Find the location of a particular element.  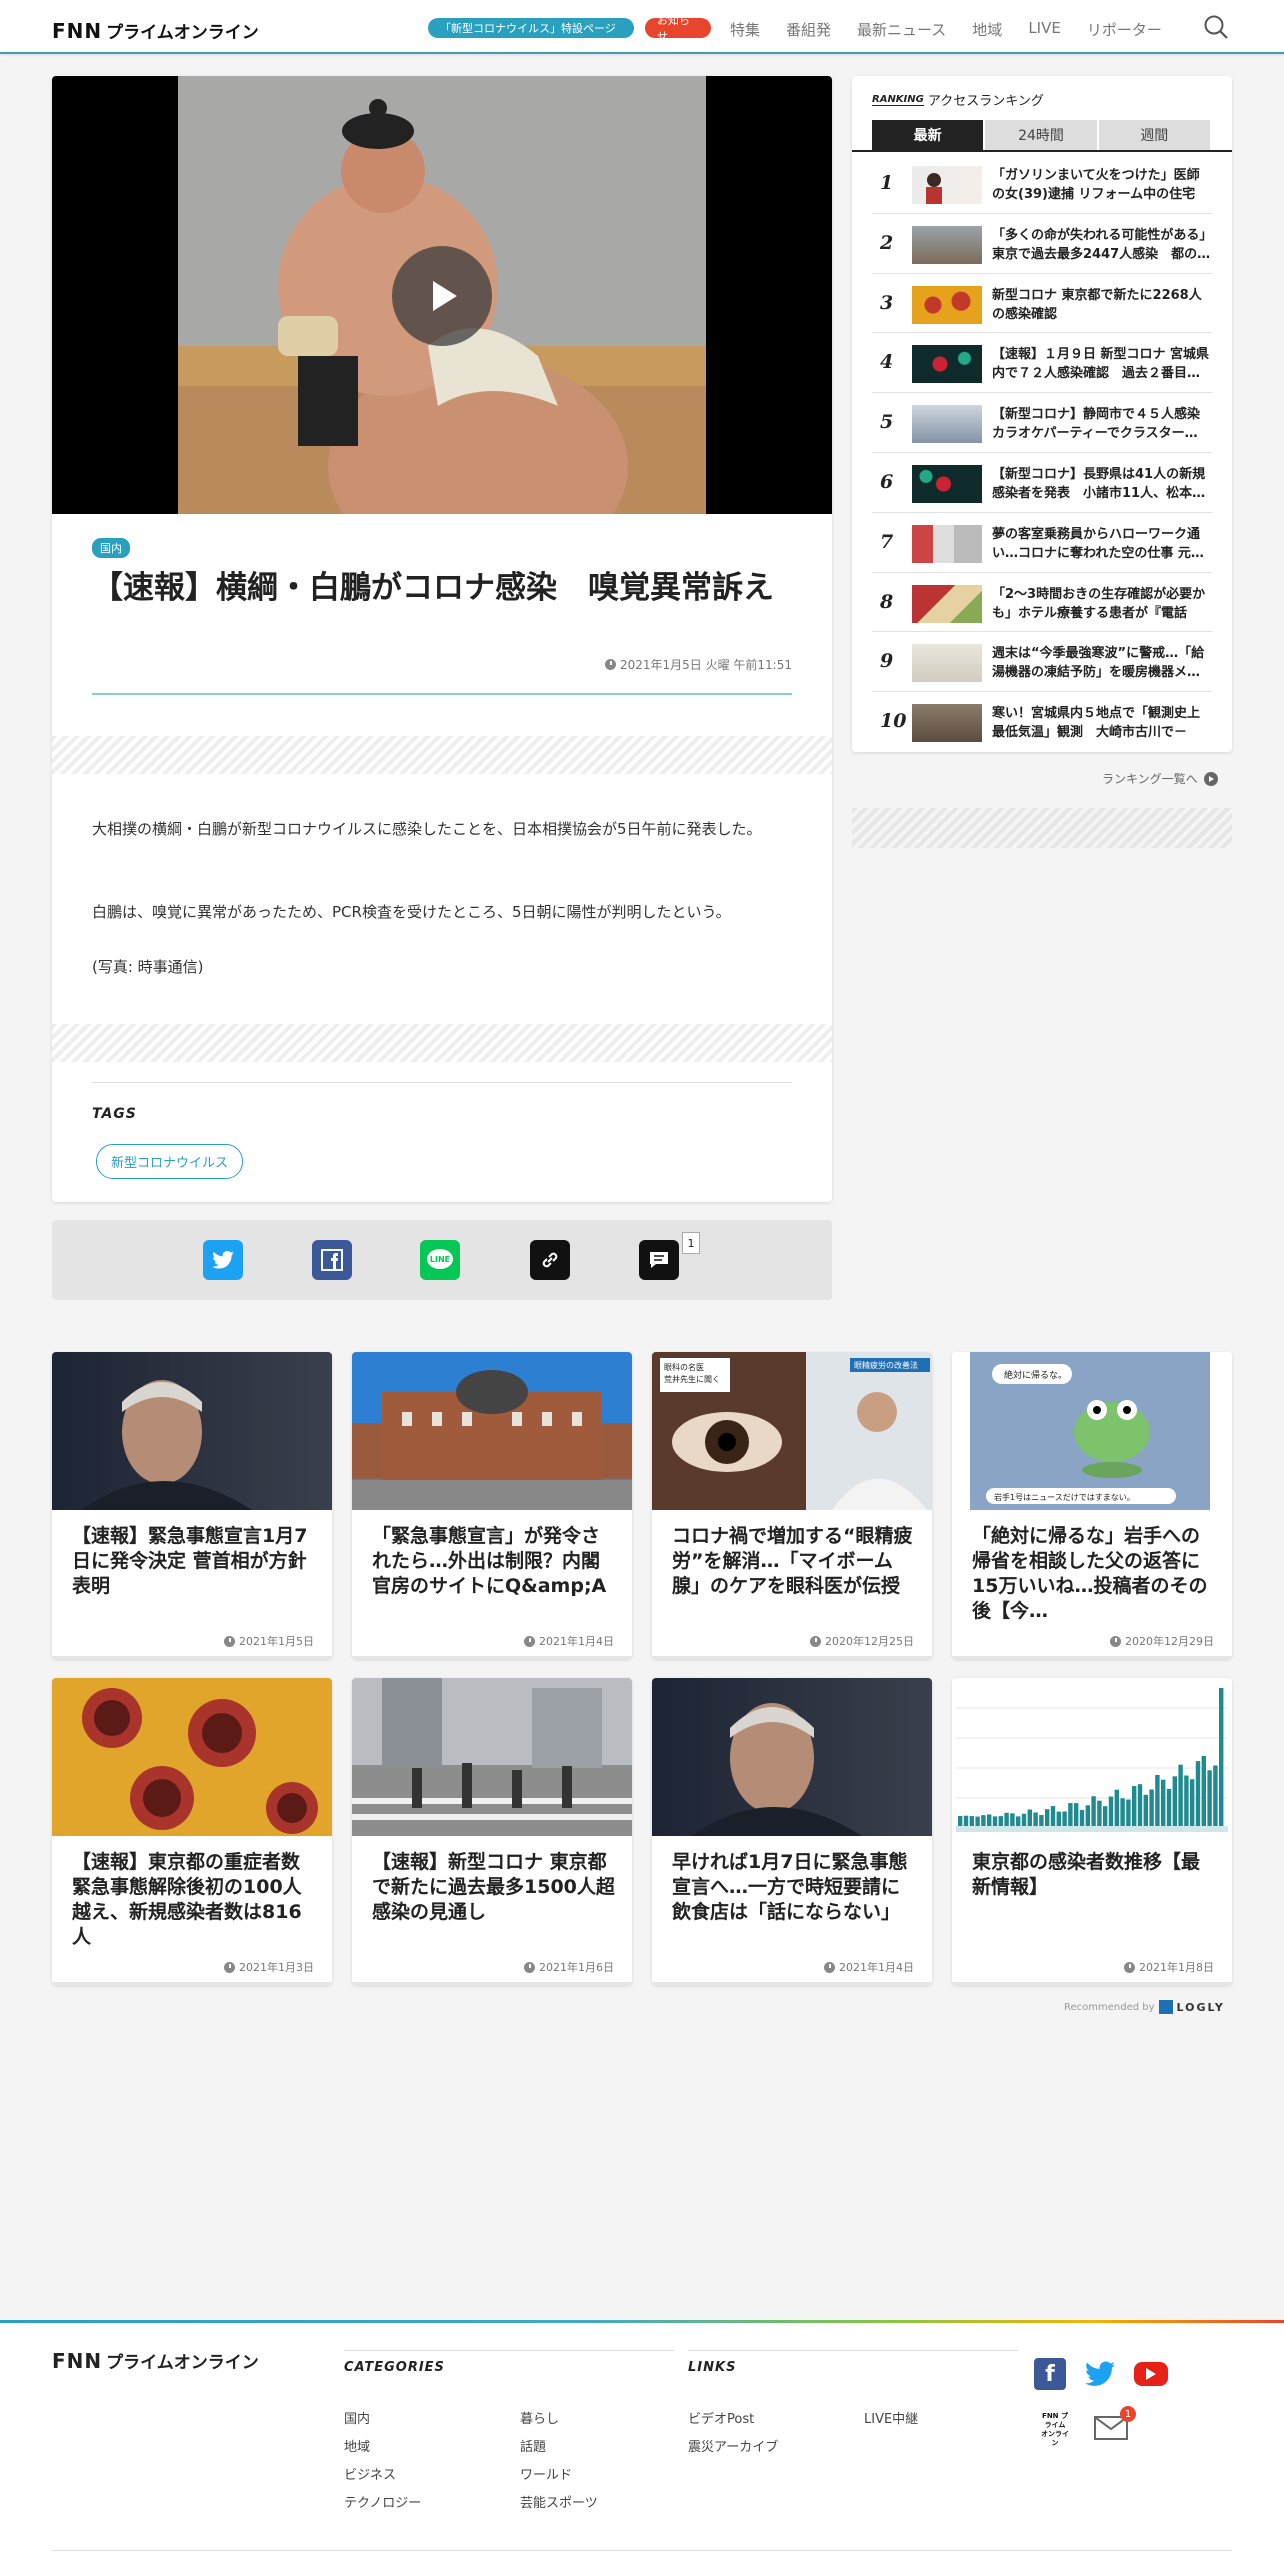

comment-button is located at coordinates (659, 1260).